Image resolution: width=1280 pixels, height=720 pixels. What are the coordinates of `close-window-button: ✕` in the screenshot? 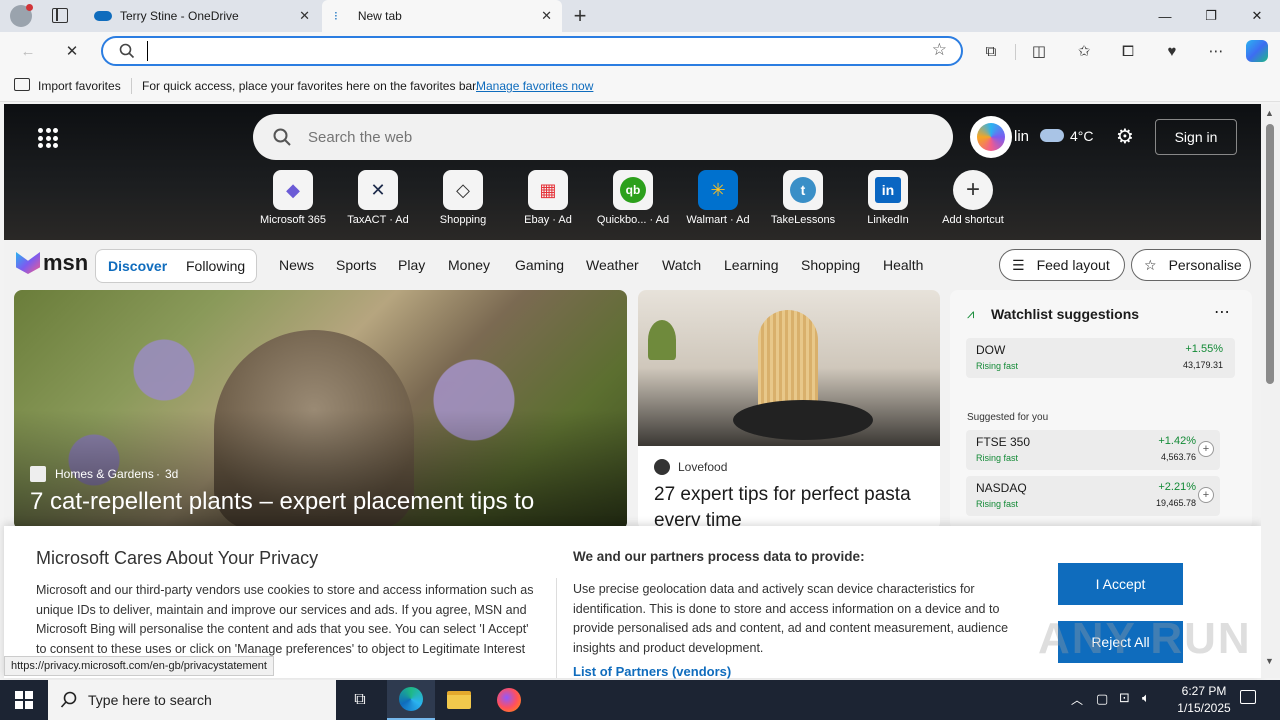 It's located at (1257, 16).